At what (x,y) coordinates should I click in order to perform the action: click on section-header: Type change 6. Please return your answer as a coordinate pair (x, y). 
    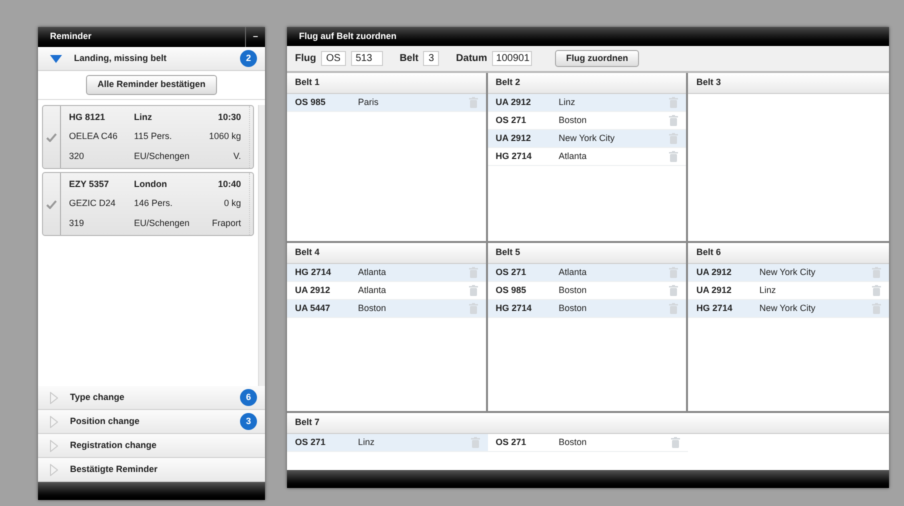
    Looking at the image, I should click on (151, 398).